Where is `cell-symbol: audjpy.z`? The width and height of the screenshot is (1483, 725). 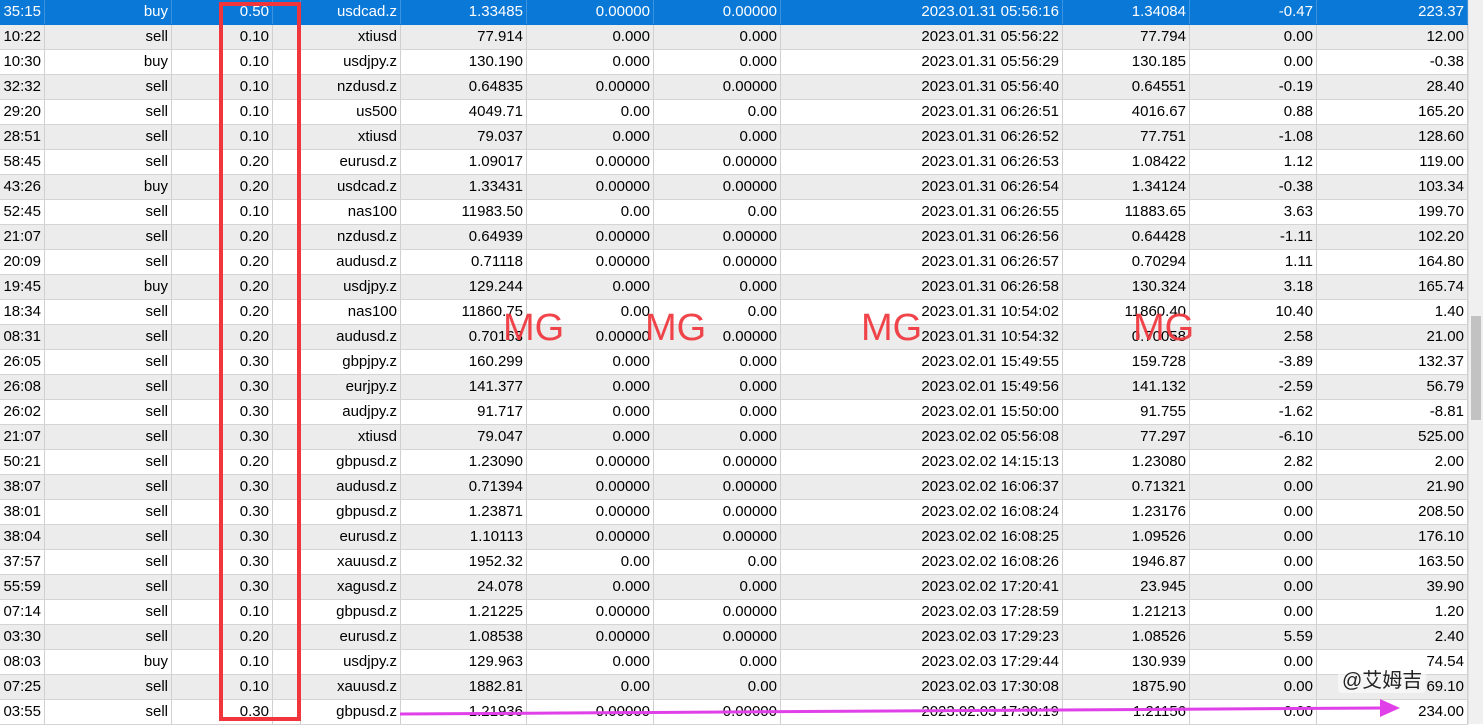
cell-symbol: audjpy.z is located at coordinates (351, 412).